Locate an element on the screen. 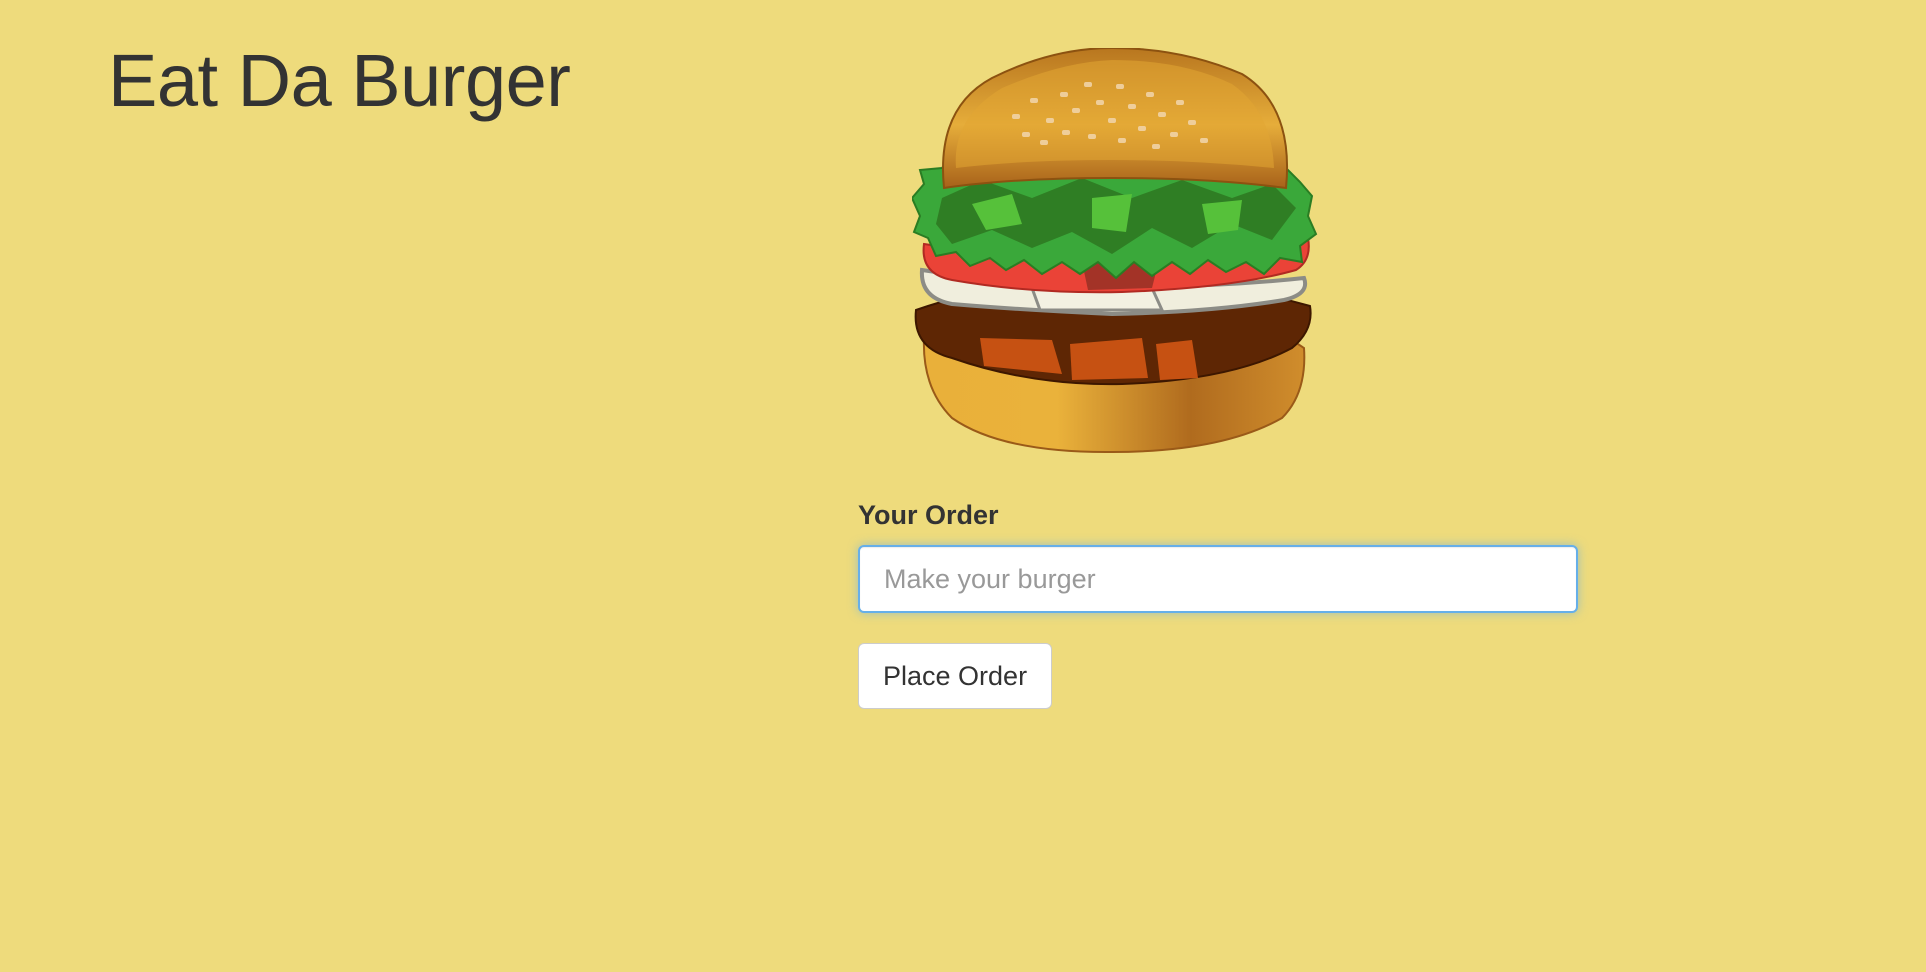 The height and width of the screenshot is (972, 1926). order-form: Your Order Place Order is located at coordinates (1218, 604).